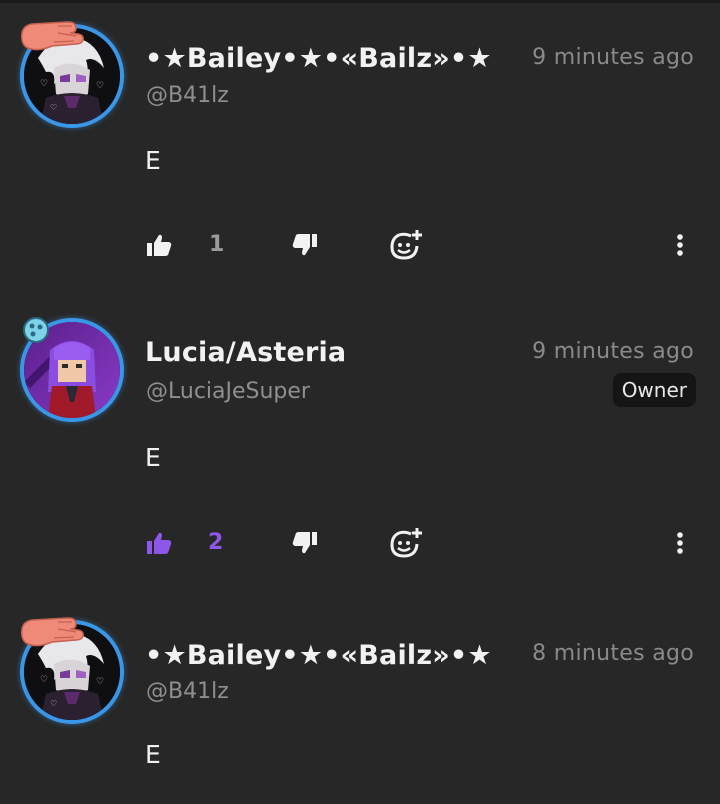 The image size is (720, 804). What do you see at coordinates (72, 369) in the screenshot?
I see `avatar` at bounding box center [72, 369].